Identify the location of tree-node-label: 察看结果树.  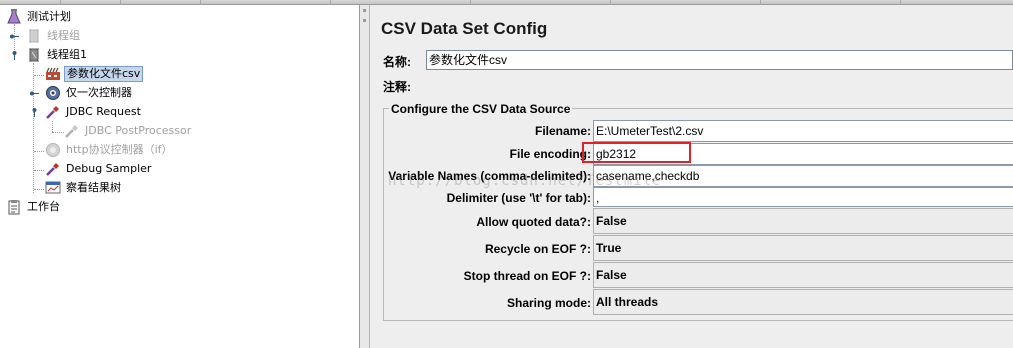
(93, 187).